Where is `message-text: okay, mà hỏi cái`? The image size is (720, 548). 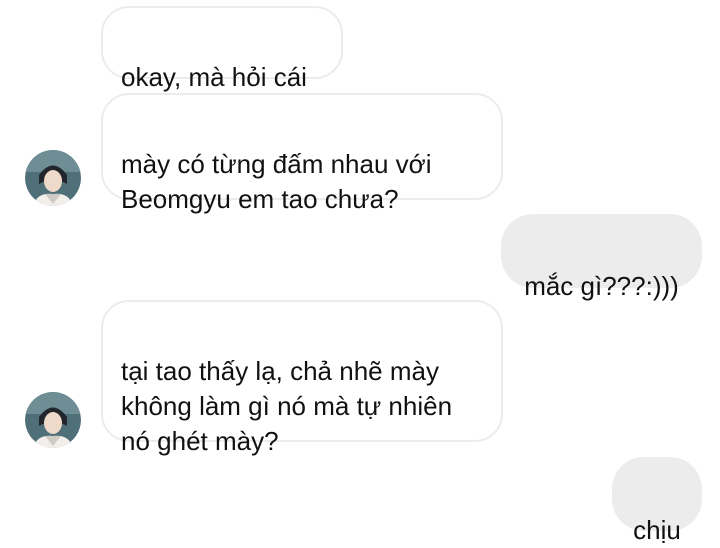 message-text: okay, mà hỏi cái is located at coordinates (214, 77).